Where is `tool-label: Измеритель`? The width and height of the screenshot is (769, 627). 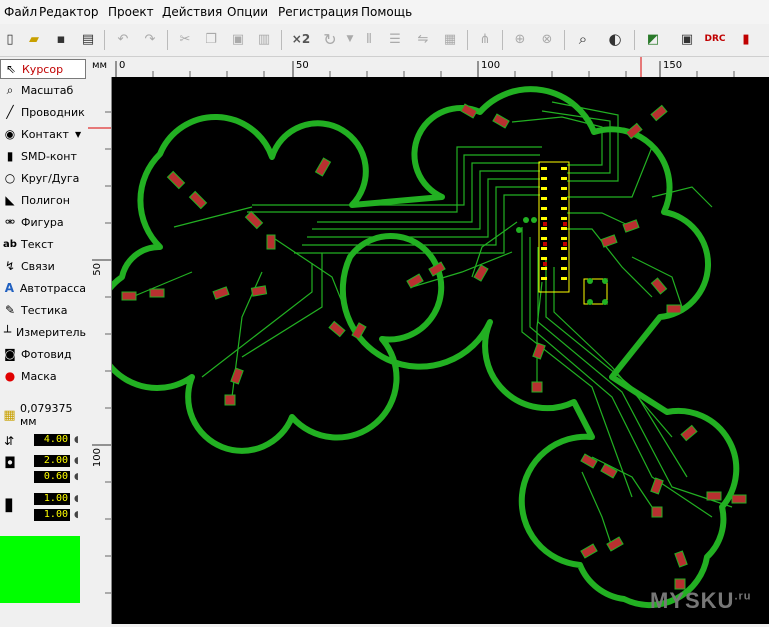 tool-label: Измеритель is located at coordinates (51, 332).